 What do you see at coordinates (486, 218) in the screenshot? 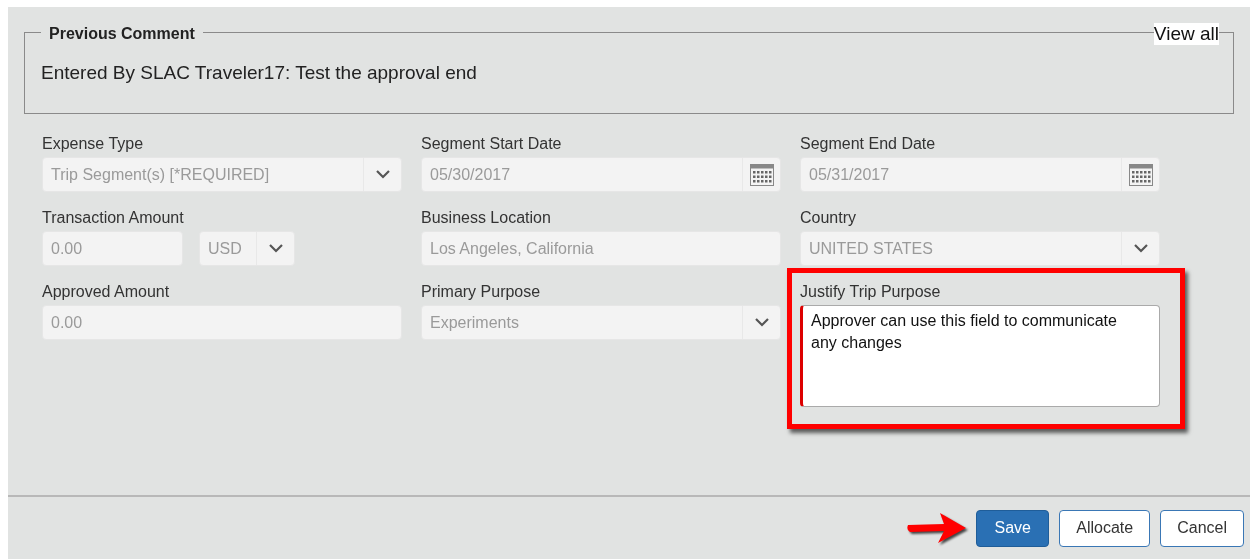
I see `field-label: Business Location` at bounding box center [486, 218].